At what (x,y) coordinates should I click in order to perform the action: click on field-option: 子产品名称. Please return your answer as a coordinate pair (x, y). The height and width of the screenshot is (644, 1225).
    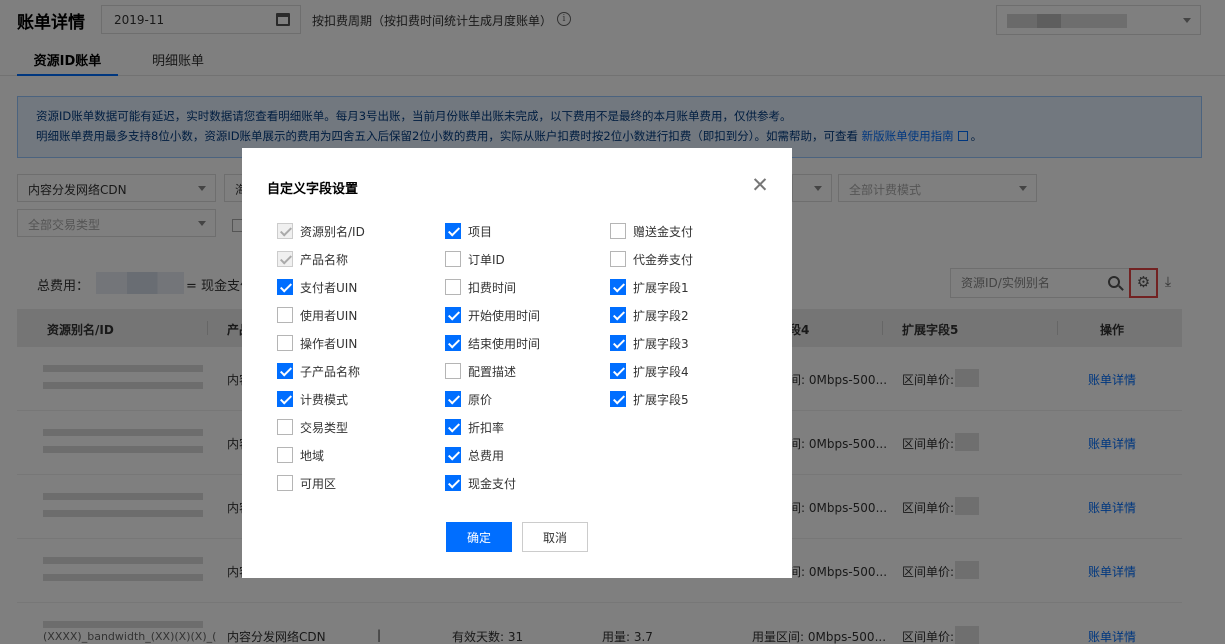
    Looking at the image, I should click on (318, 371).